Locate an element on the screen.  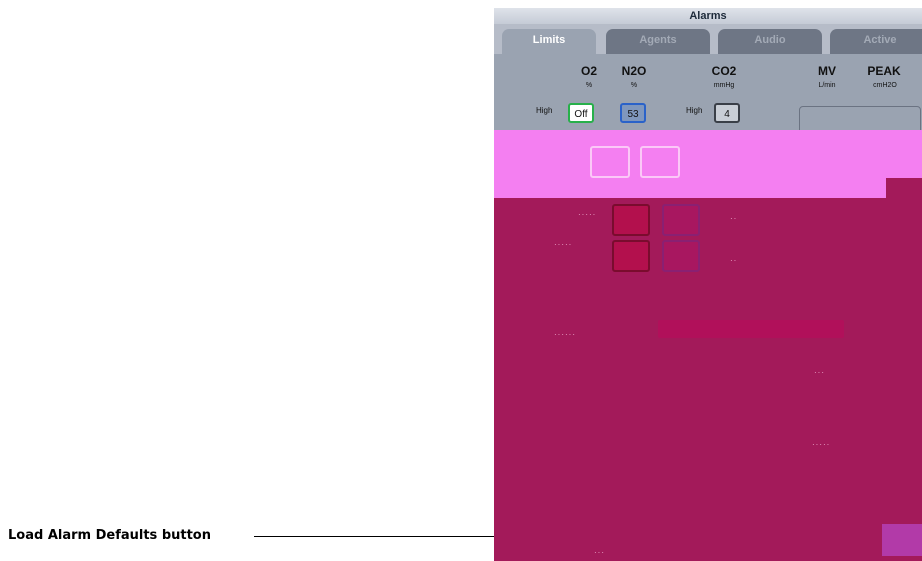
col-mv-header: MV is located at coordinates (827, 71).